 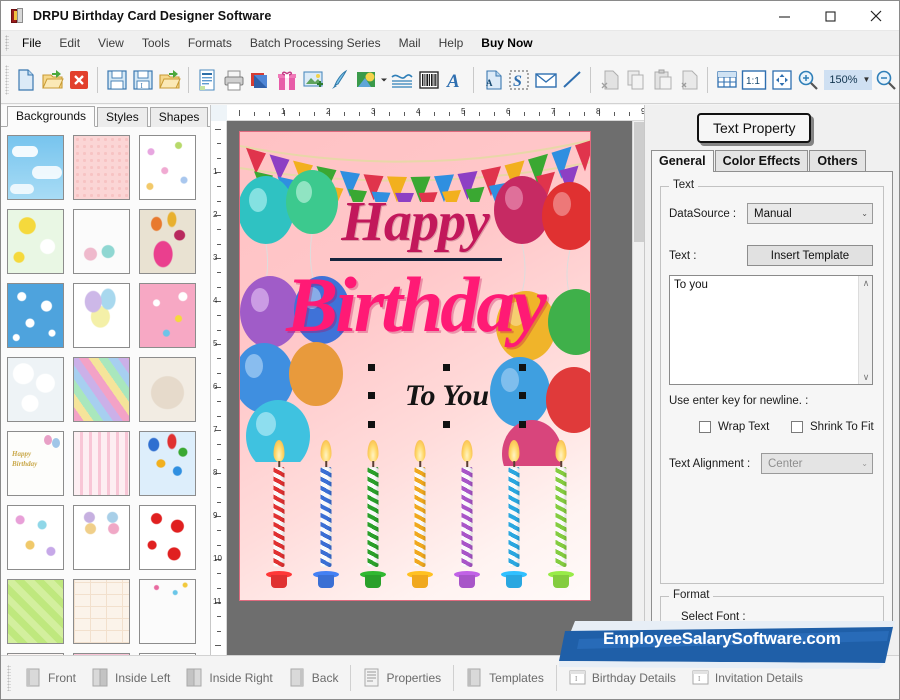 I want to click on textarea-scrollbar: ∧ ∨, so click(x=865, y=330).